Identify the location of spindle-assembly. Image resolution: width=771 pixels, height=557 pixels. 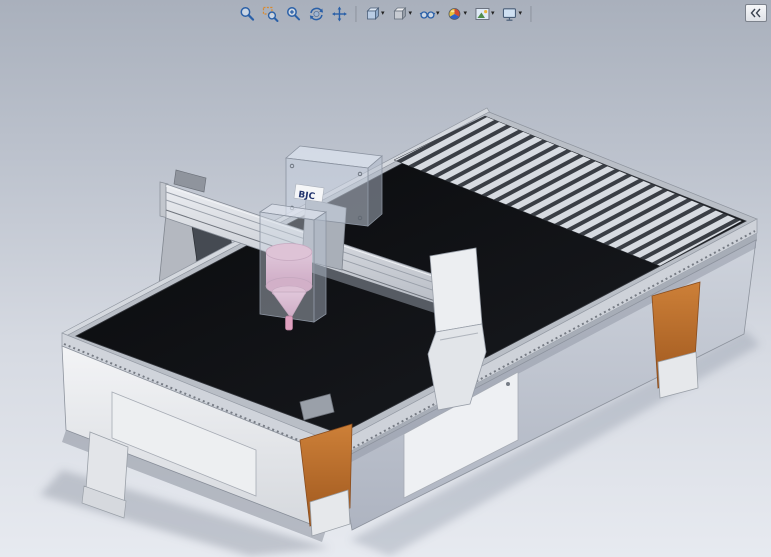
(293, 267).